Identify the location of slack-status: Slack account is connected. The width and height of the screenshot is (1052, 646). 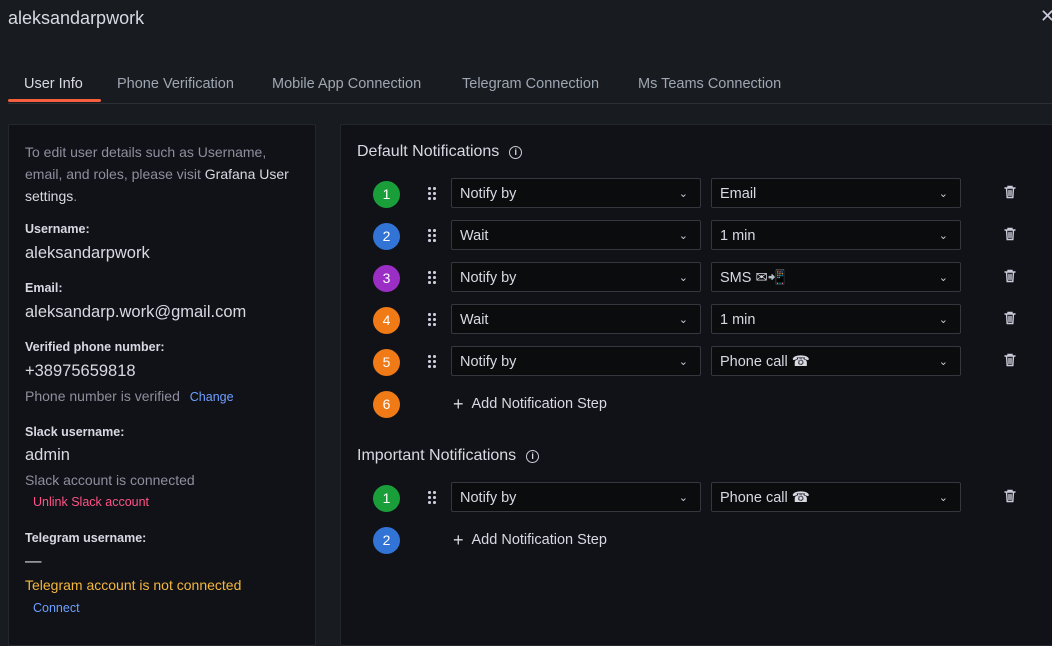
(110, 480).